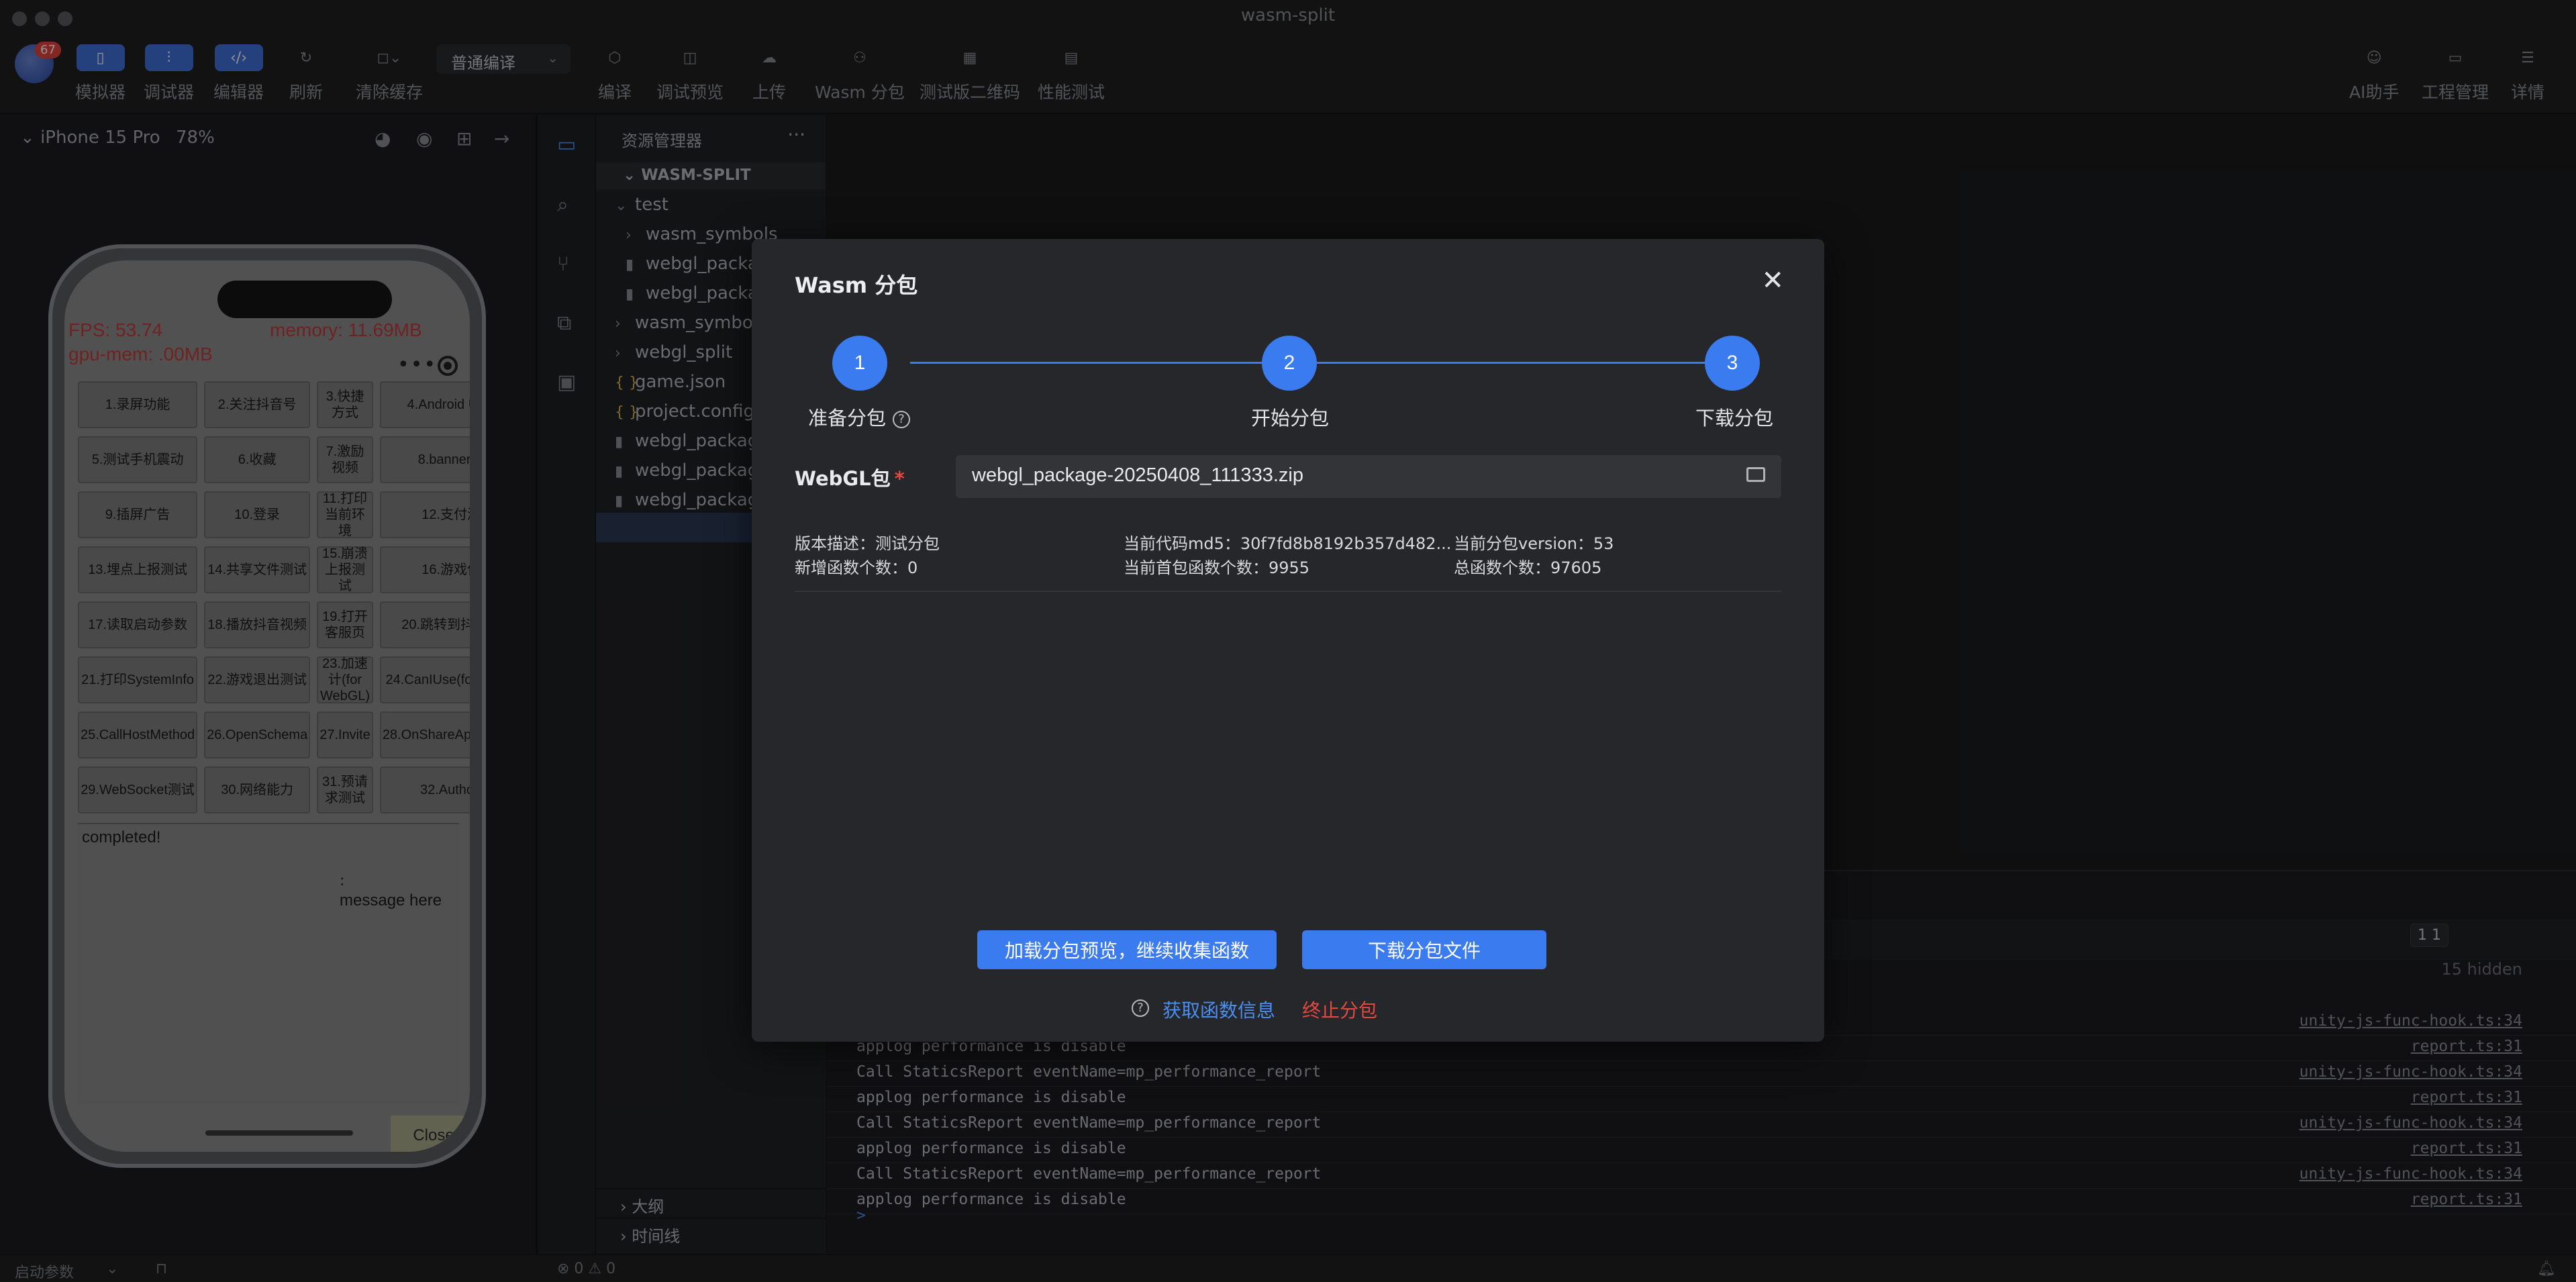 This screenshot has width=2576, height=1282. What do you see at coordinates (1534, 543) in the screenshot?
I see `split-version: 当前分包version：53` at bounding box center [1534, 543].